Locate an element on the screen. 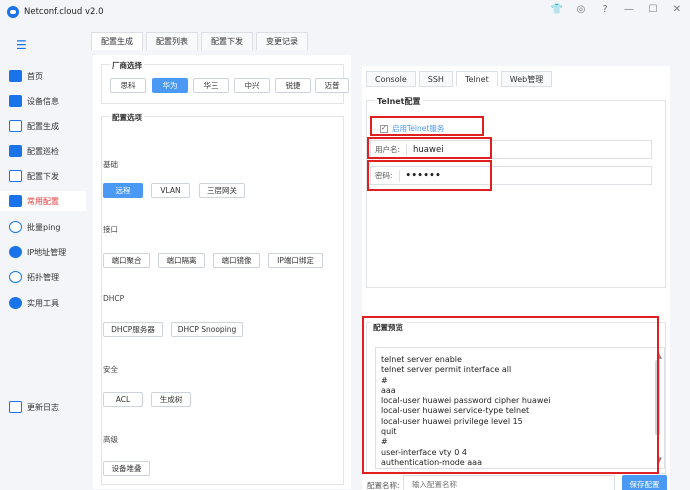  vendor-box: 厂商选择 思科 华为 华三 中兴 锐捷 迈普 is located at coordinates (225, 82).